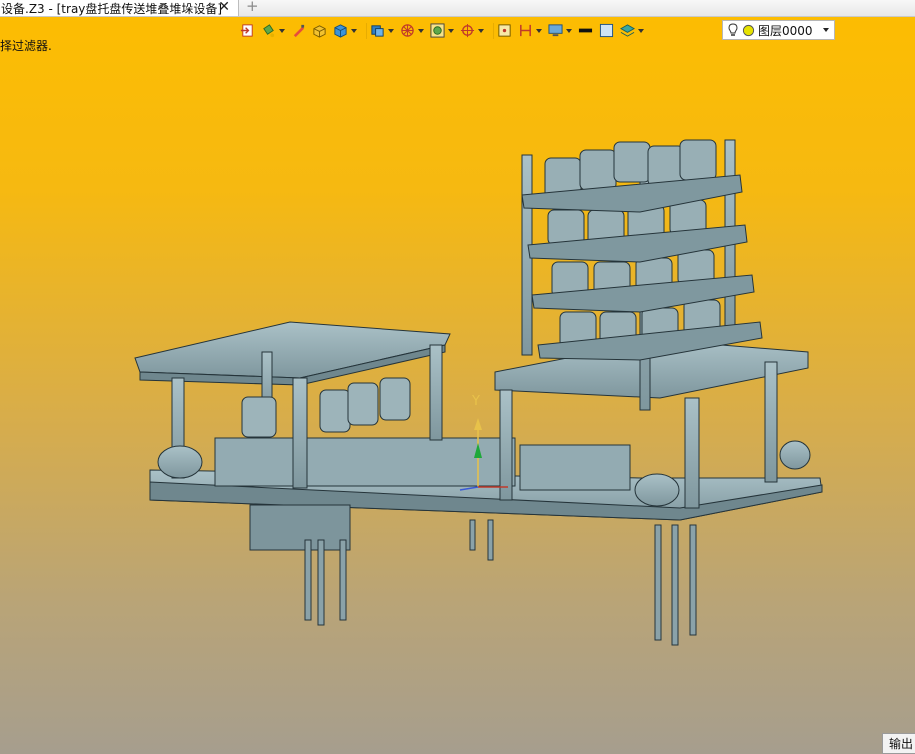  Describe the element at coordinates (26, 46) in the screenshot. I see `status-hint: 择过滤器.` at that location.